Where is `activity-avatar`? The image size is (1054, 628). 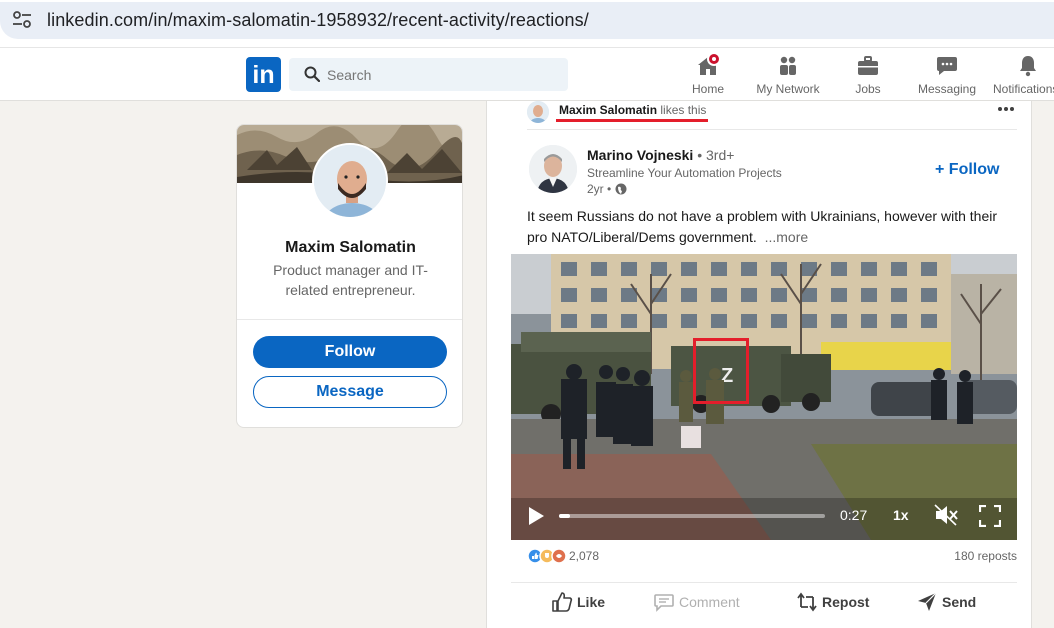
activity-avatar is located at coordinates (538, 112).